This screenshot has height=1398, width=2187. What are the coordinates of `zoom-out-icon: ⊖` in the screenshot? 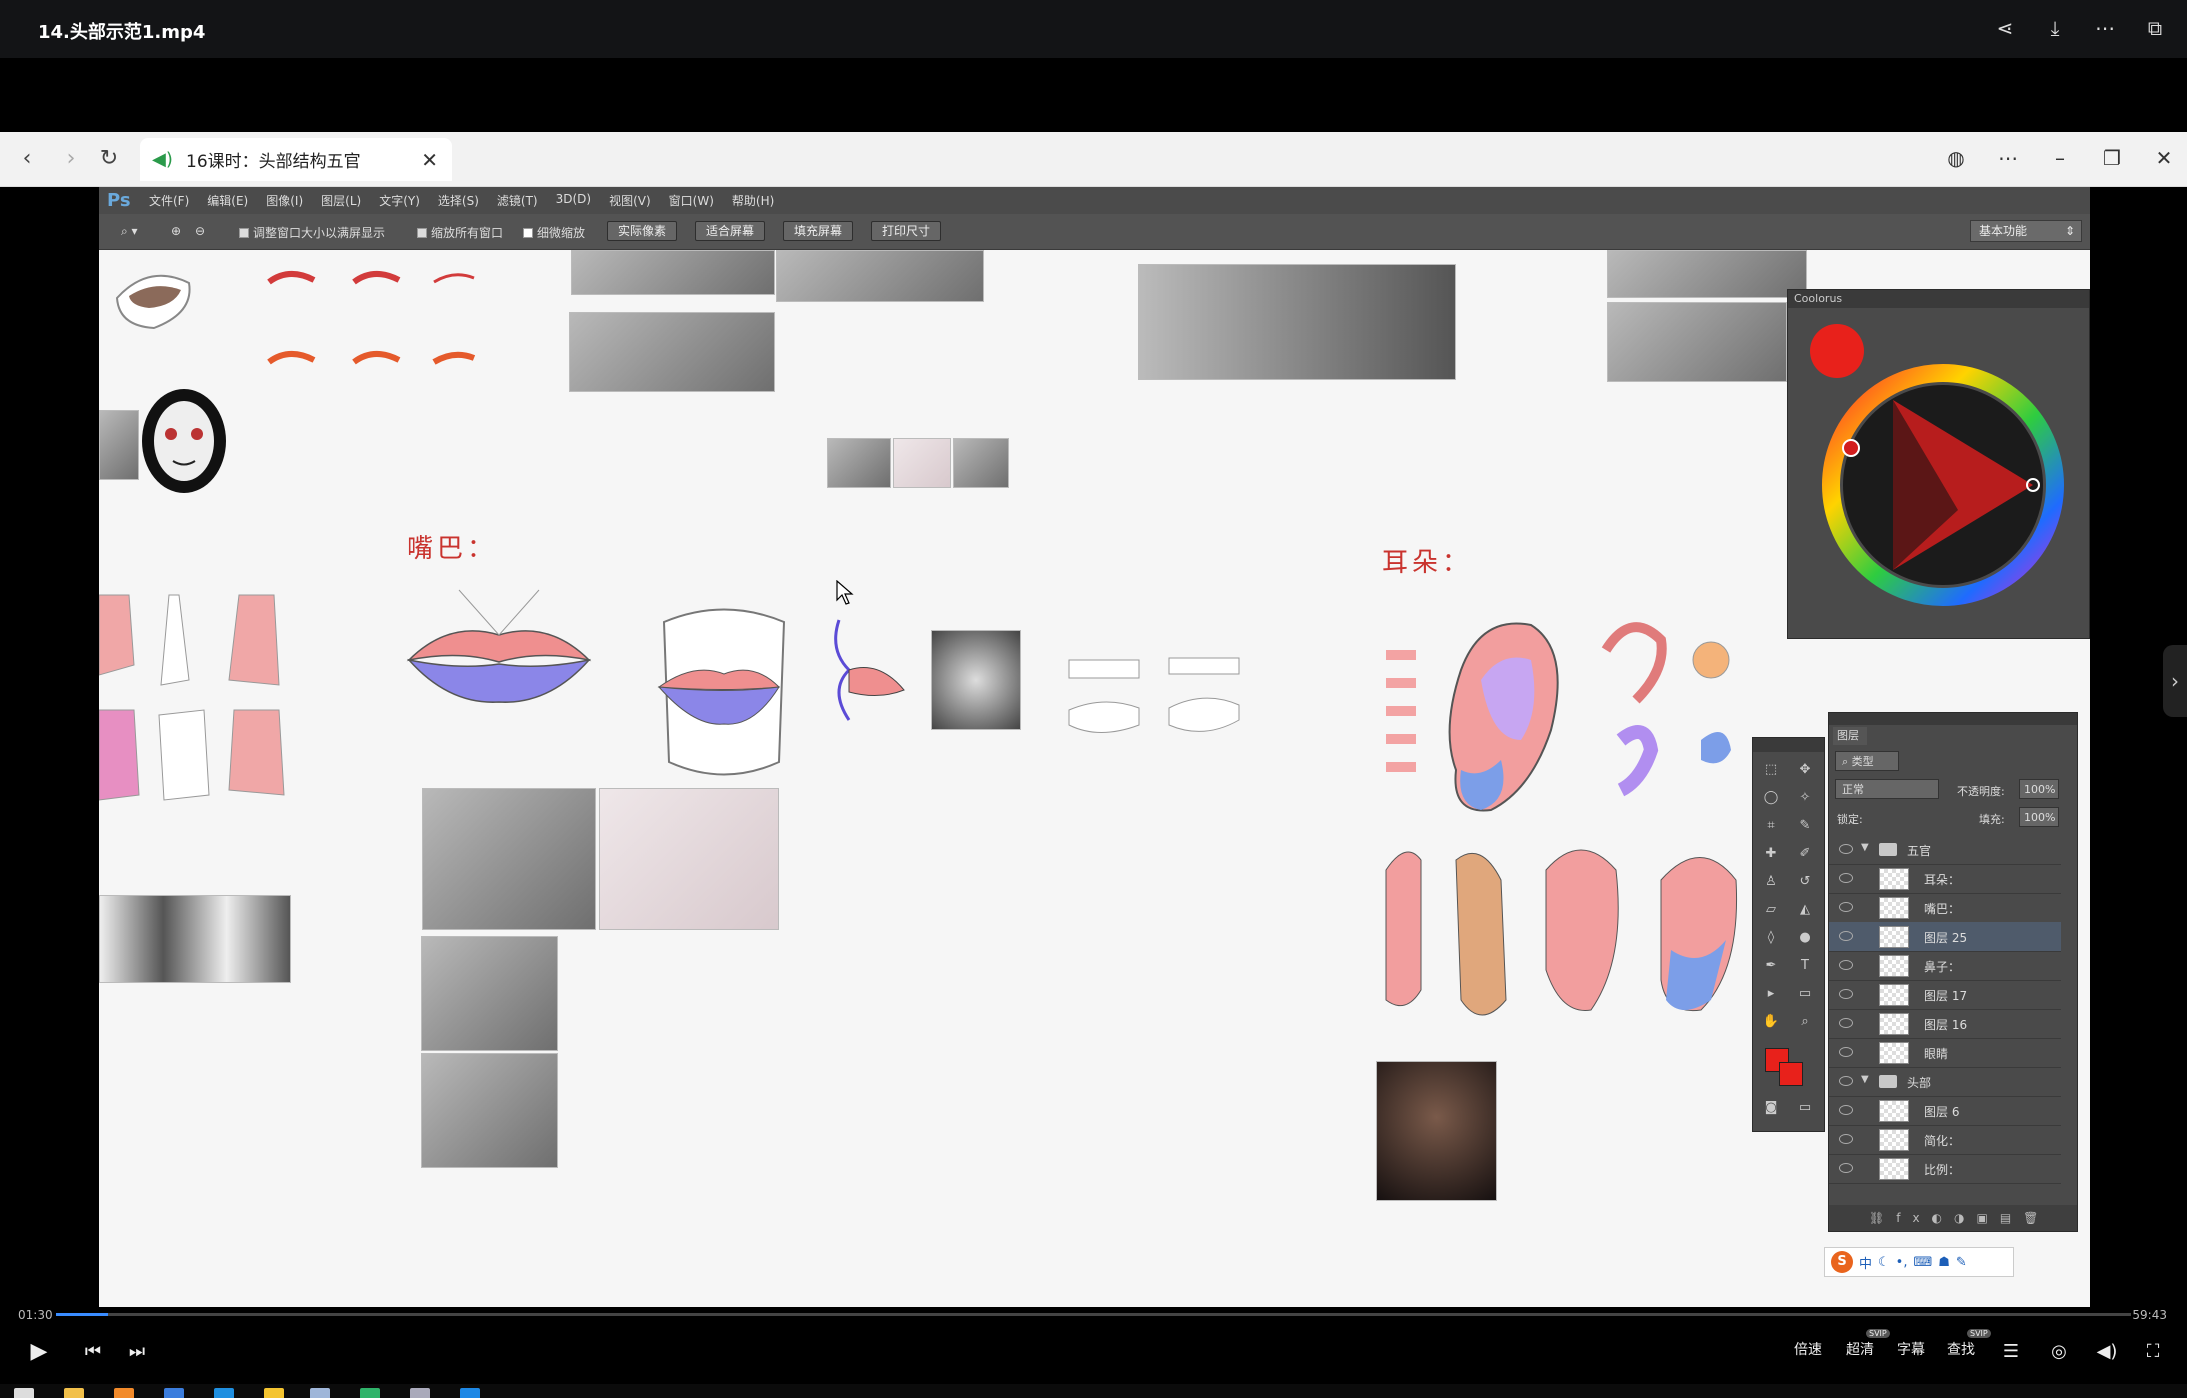 It's located at (200, 231).